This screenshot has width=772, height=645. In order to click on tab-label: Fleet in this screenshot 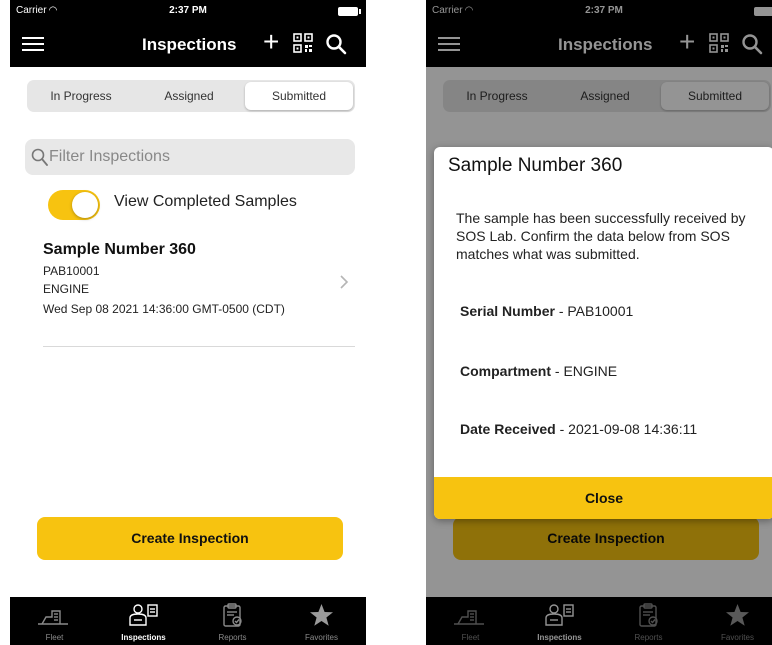, I will do `click(54, 637)`.